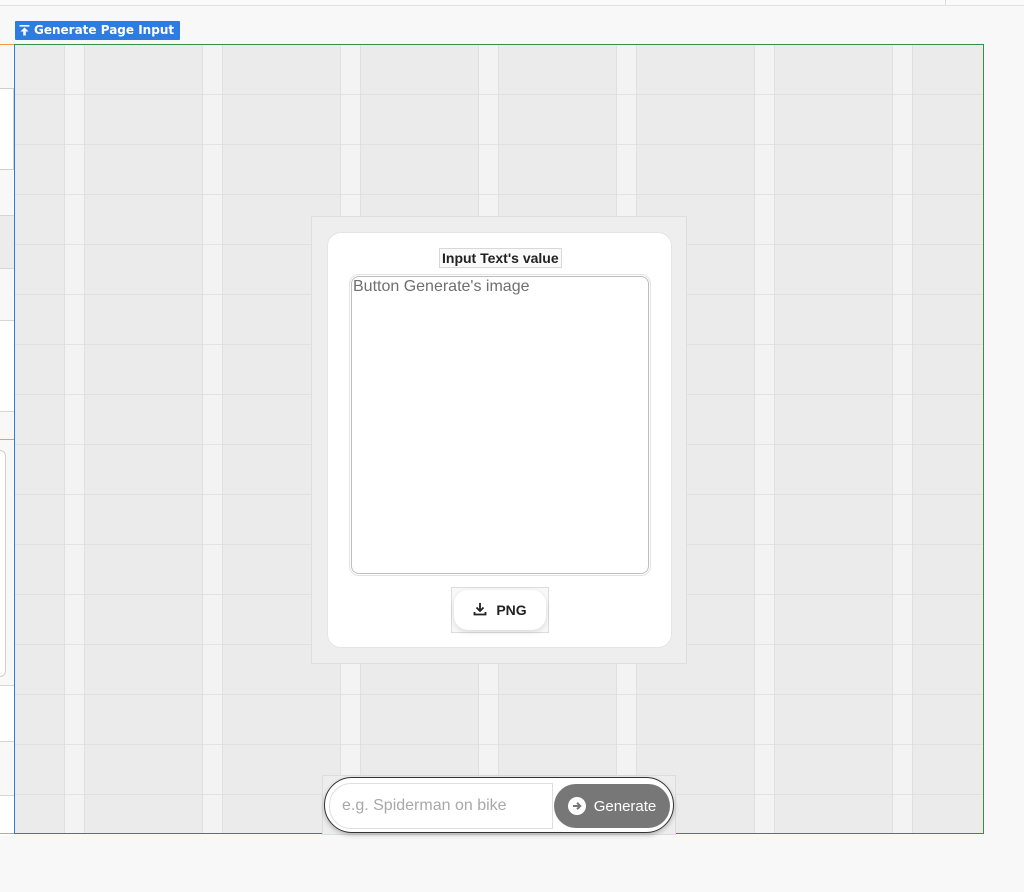  Describe the element at coordinates (104, 30) in the screenshot. I see `page-tag-label: Generate Page Input` at that location.